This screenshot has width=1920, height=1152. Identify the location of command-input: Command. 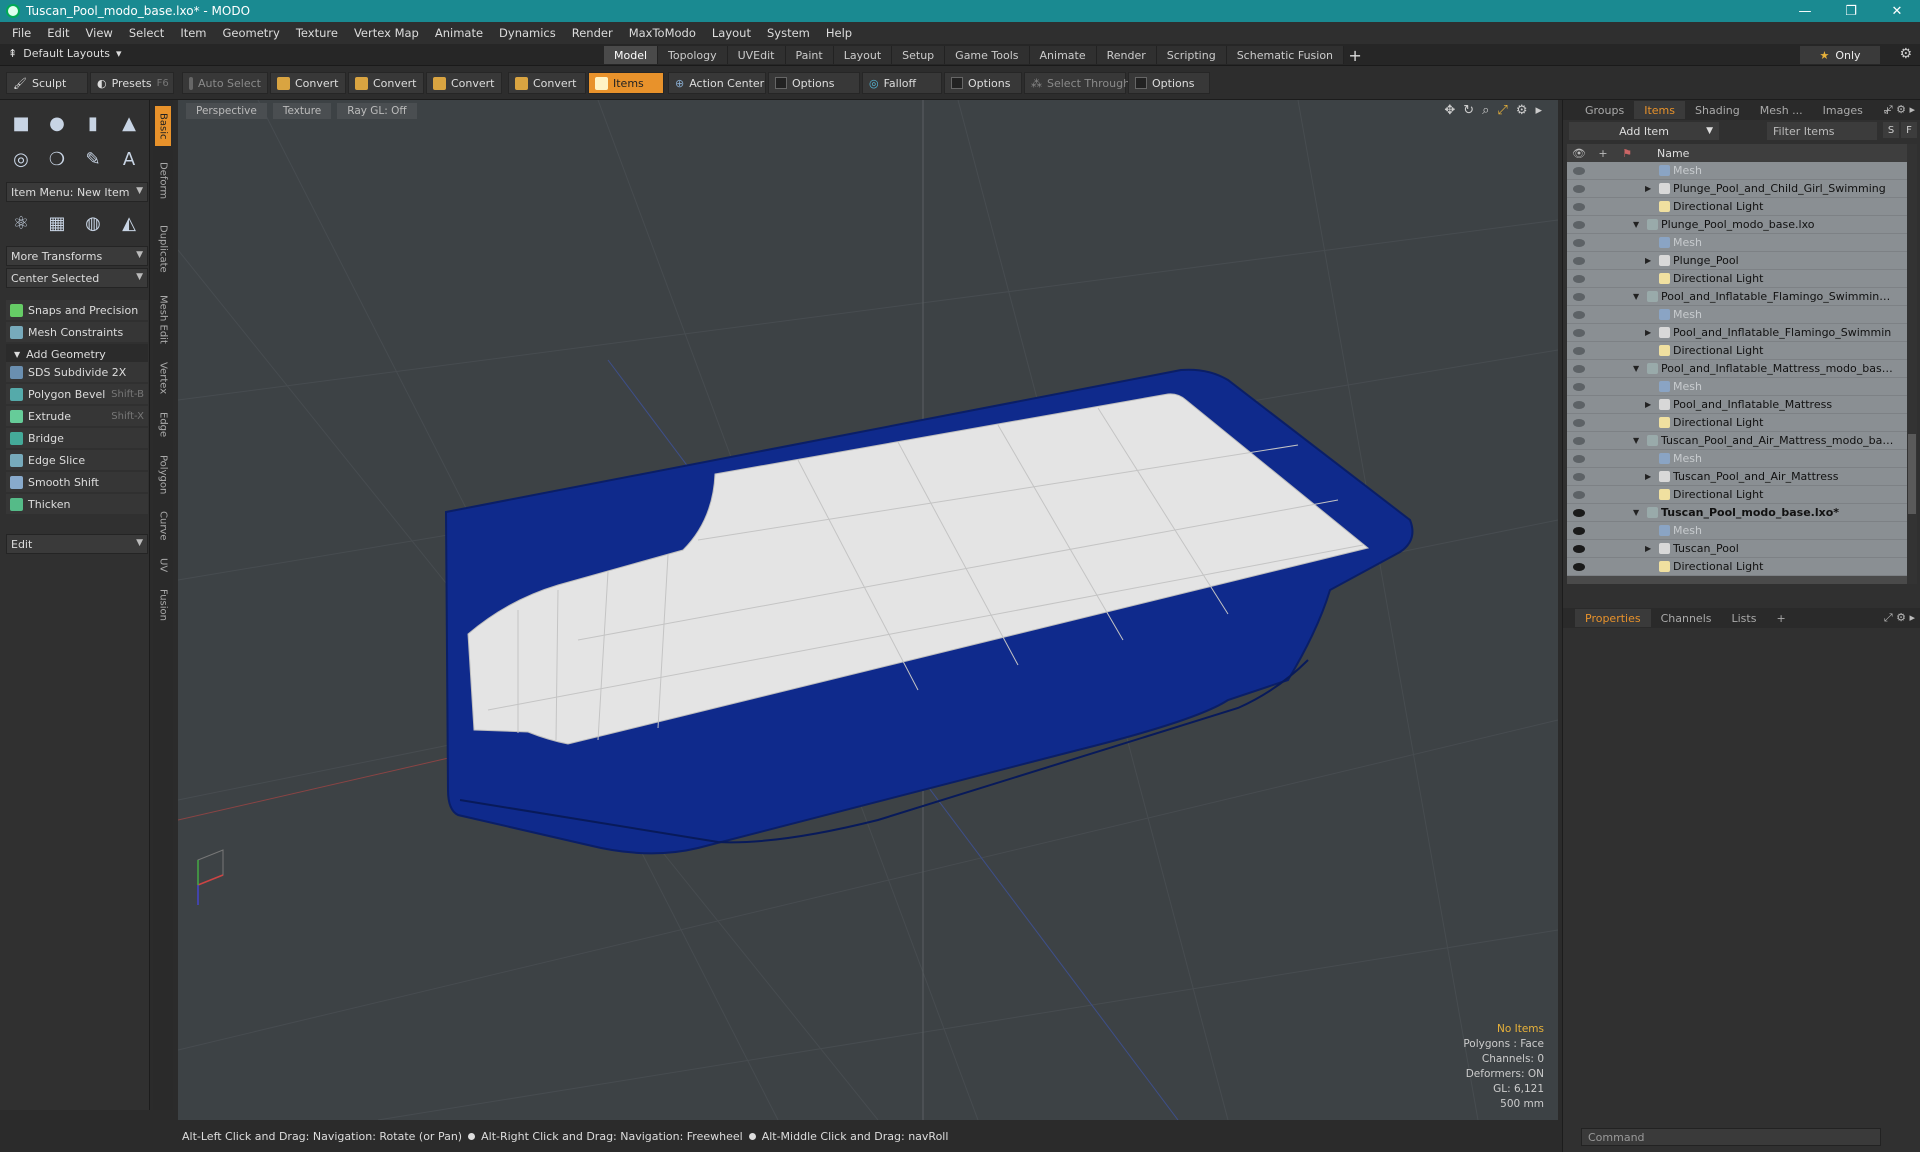
(1731, 1137).